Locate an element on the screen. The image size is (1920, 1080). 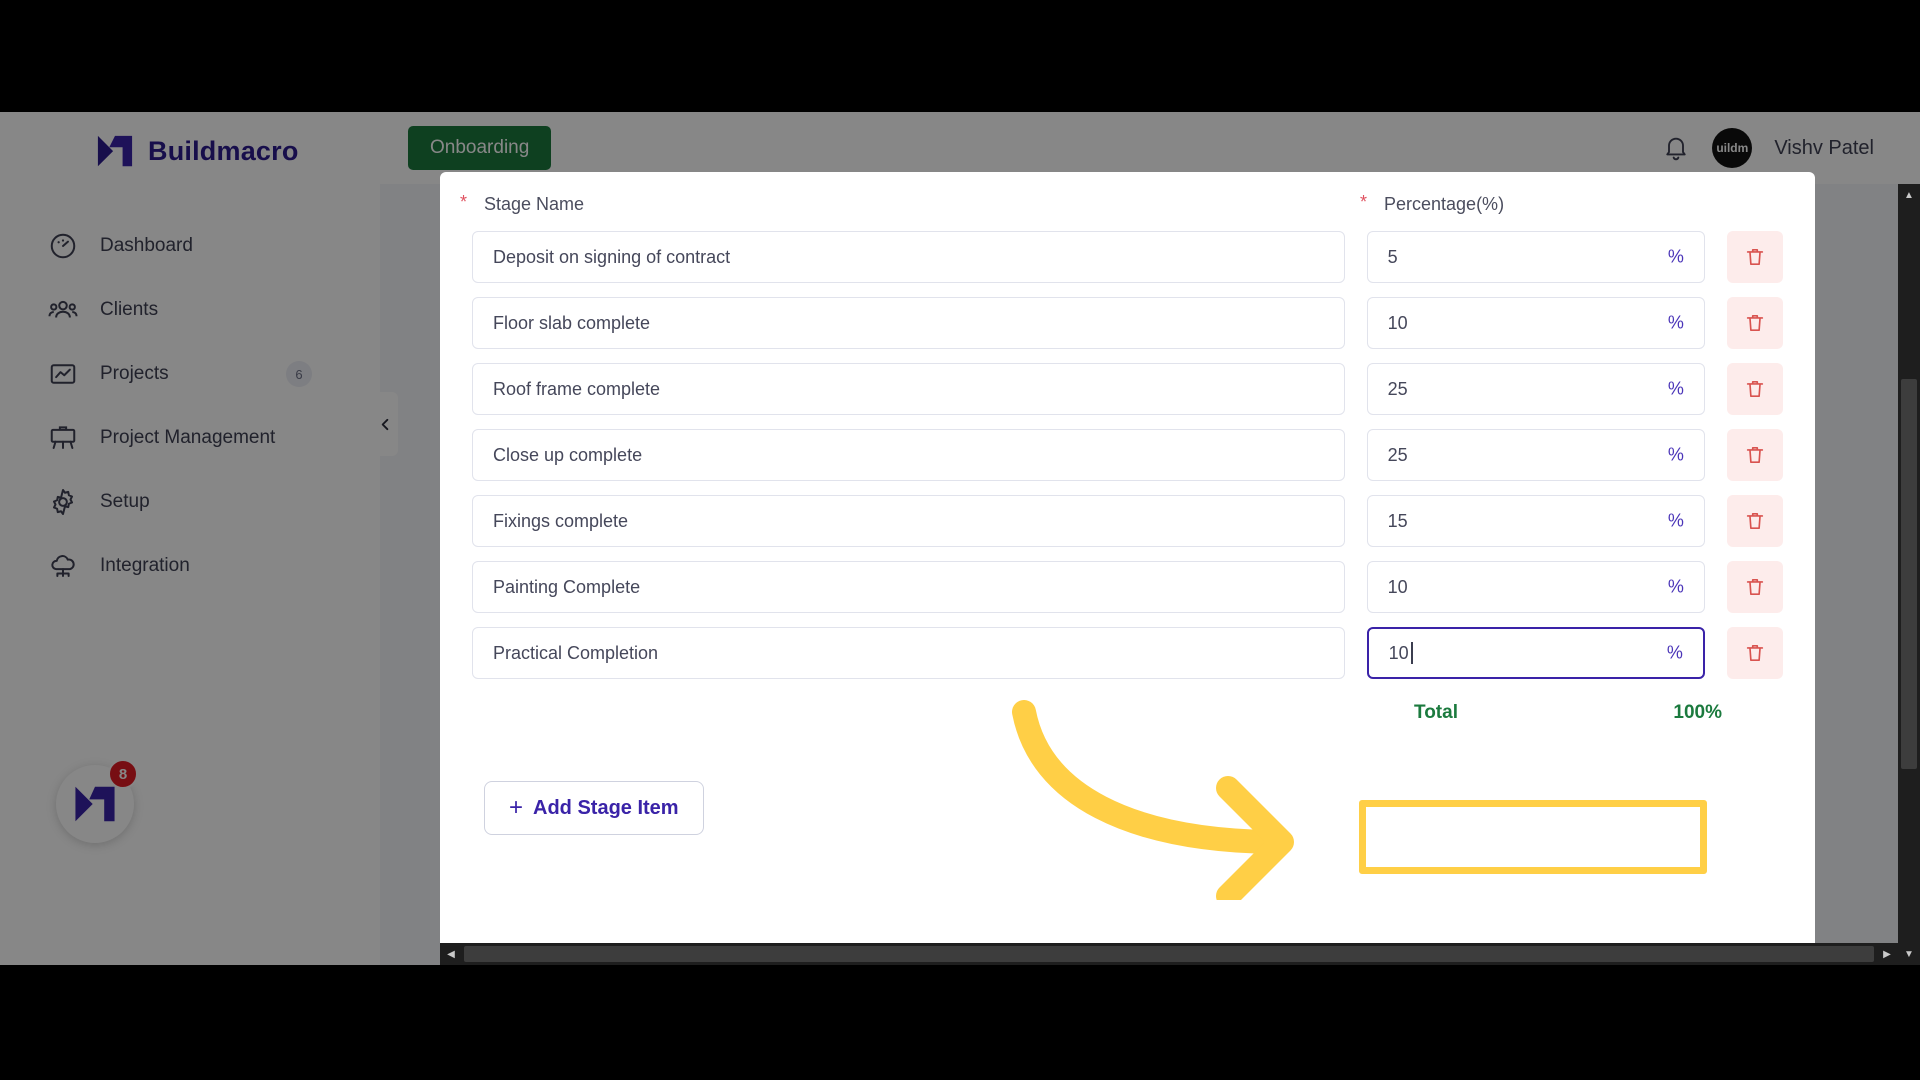
table-row-active: Practical Completion 10 % is located at coordinates (1127, 653).